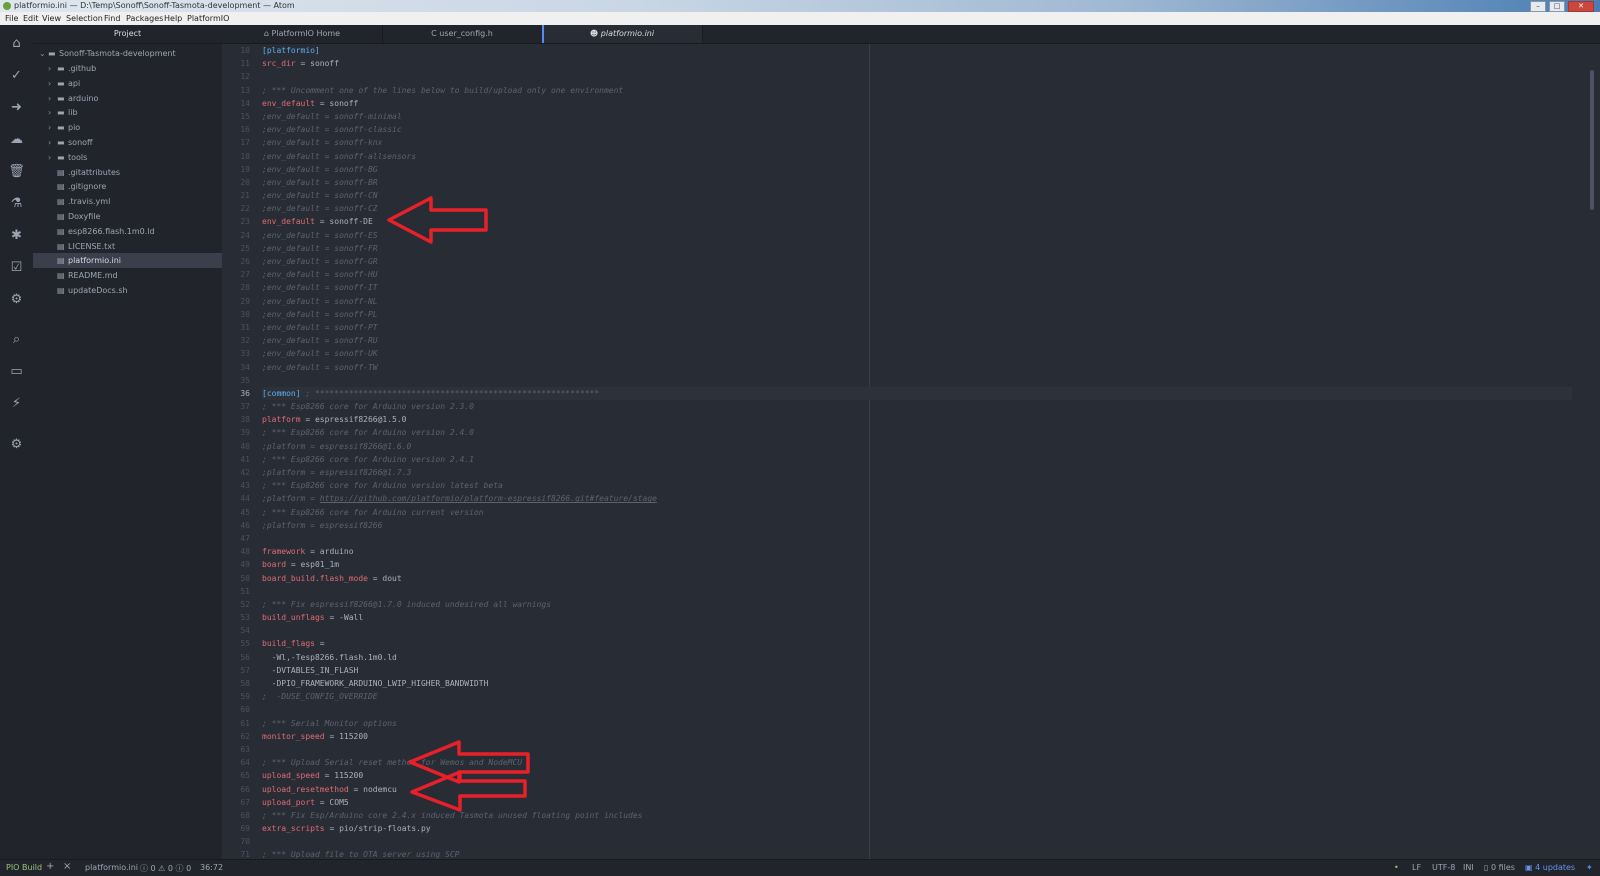 The width and height of the screenshot is (1600, 876). I want to click on tree-file: ▤ esp8266.flash.1m0.ld, so click(101, 231).